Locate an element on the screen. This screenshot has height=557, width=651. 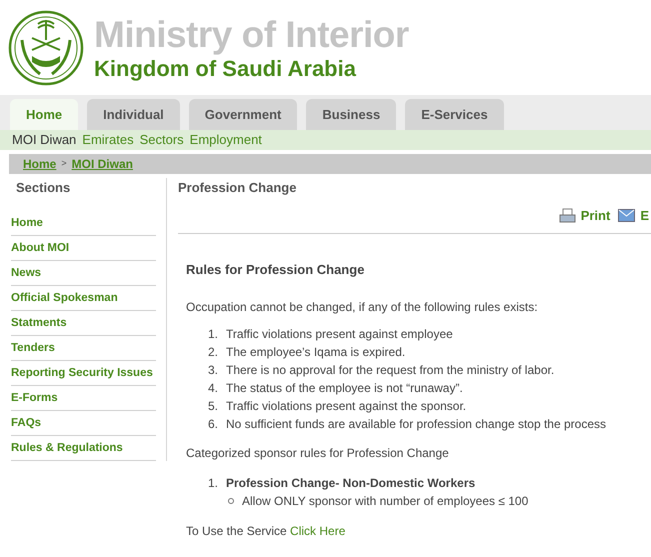
rule-item: There is no approval for the request from the ministry of labor. is located at coordinates (390, 370).